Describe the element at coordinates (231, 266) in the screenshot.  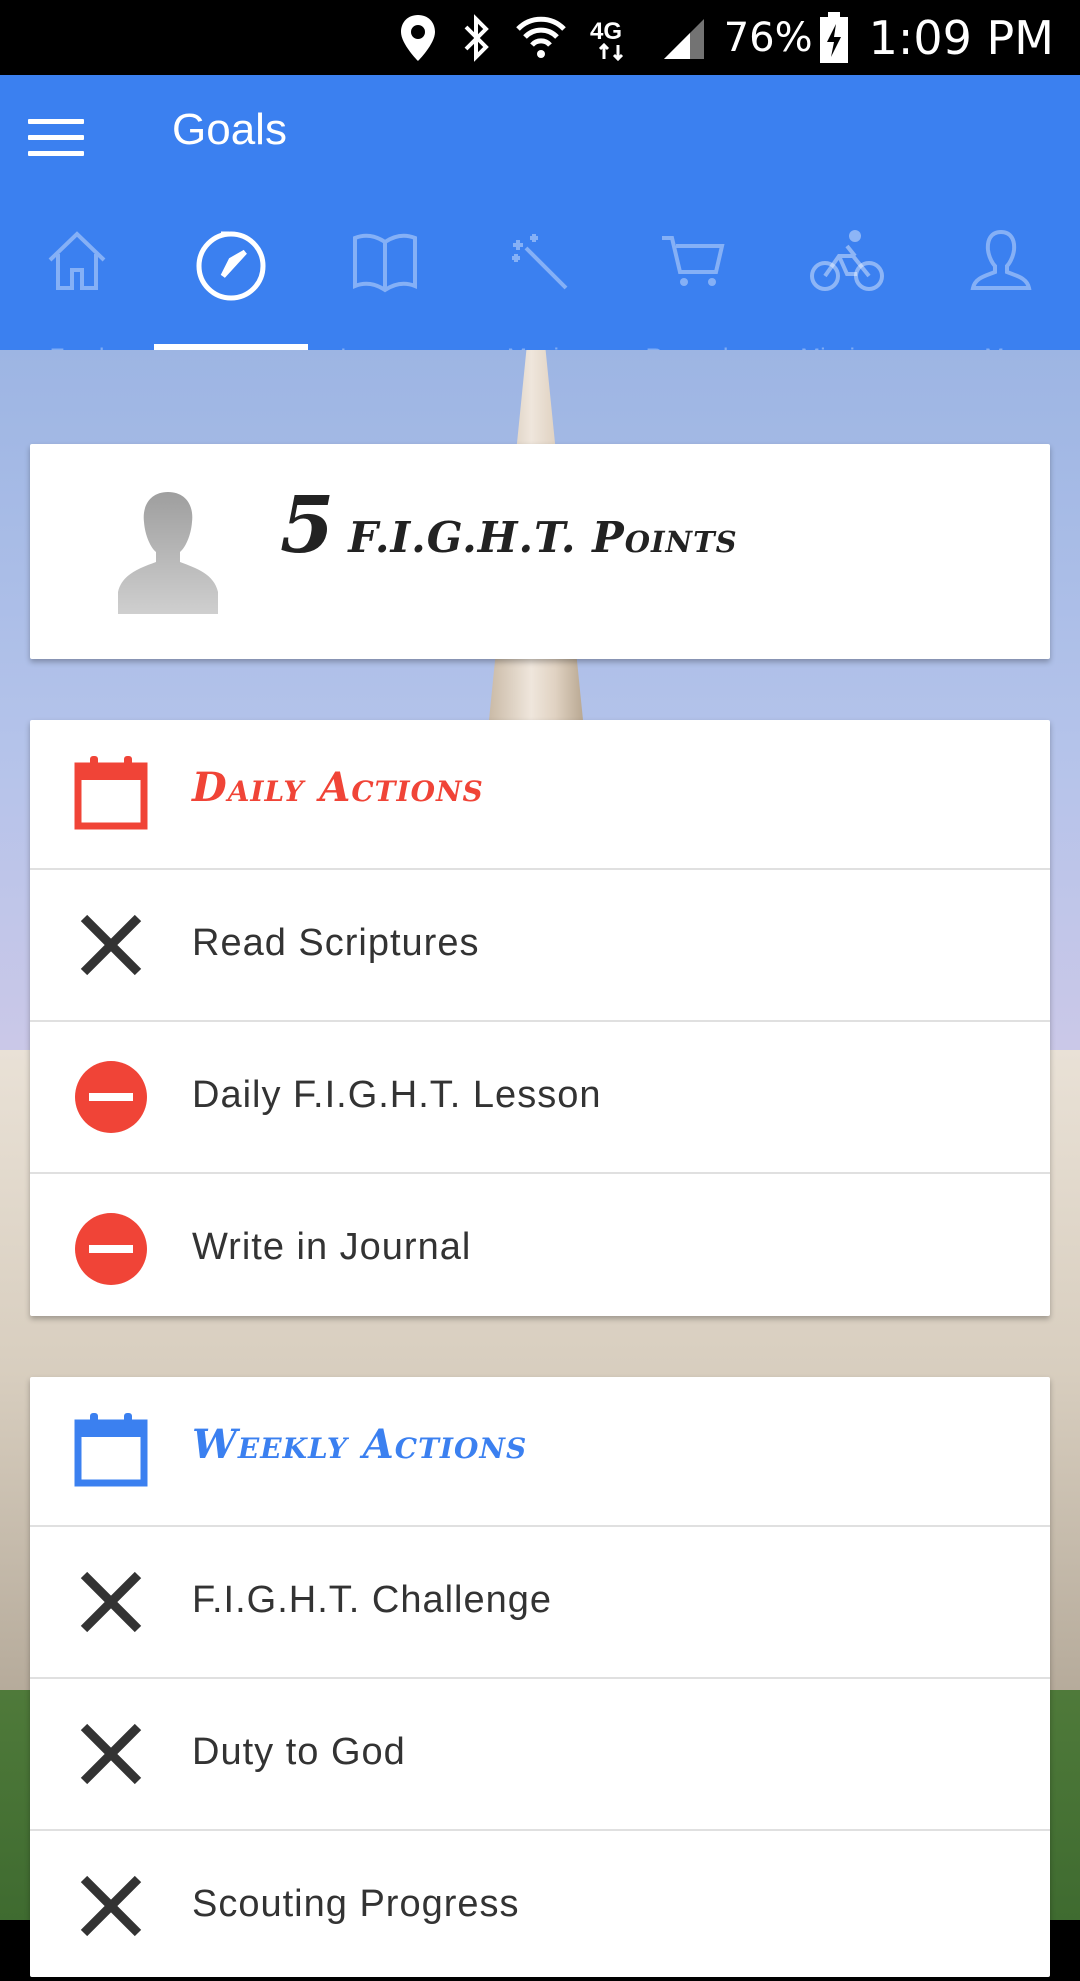
I see `compass-icon` at that location.